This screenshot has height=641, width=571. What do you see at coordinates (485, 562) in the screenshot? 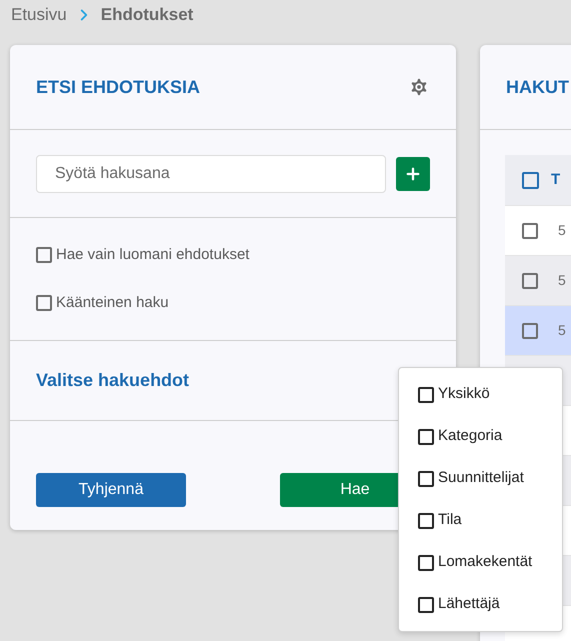
I see `menu-item: Lomakekentät` at bounding box center [485, 562].